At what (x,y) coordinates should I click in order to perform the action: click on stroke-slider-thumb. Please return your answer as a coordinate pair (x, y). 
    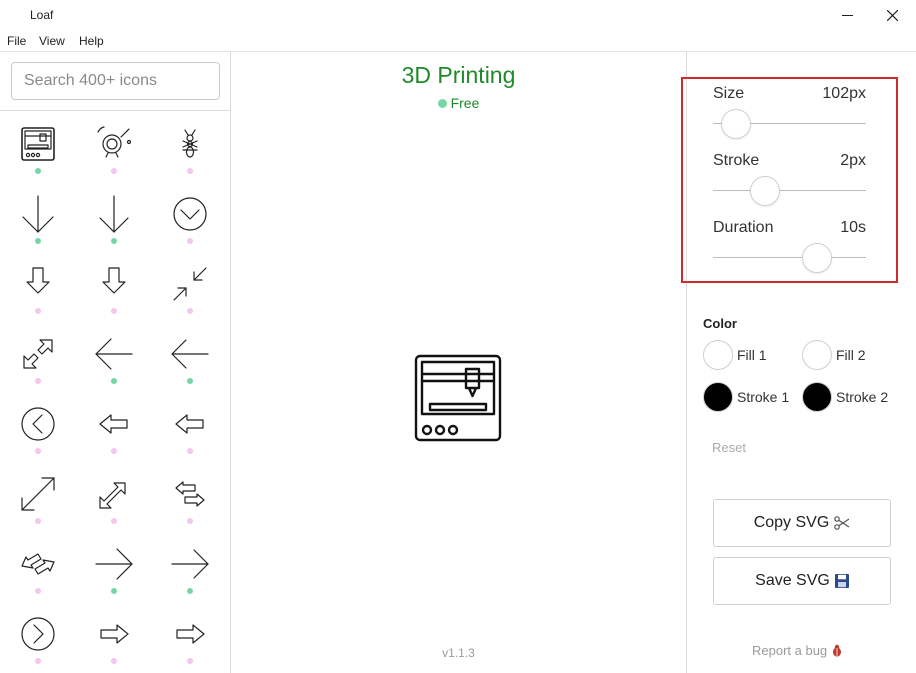
    Looking at the image, I should click on (765, 191).